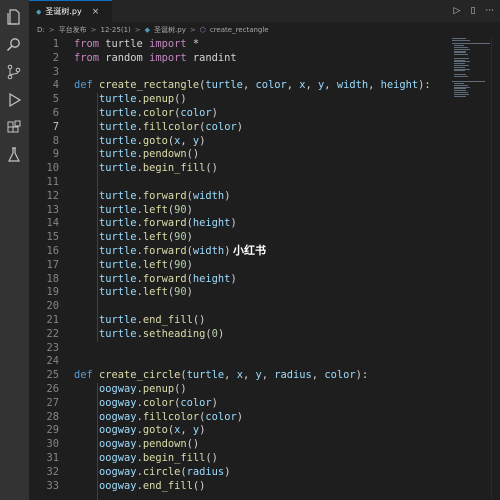  What do you see at coordinates (264, 142) in the screenshot?
I see `code-line: 8 turtle.goto(x, y)` at bounding box center [264, 142].